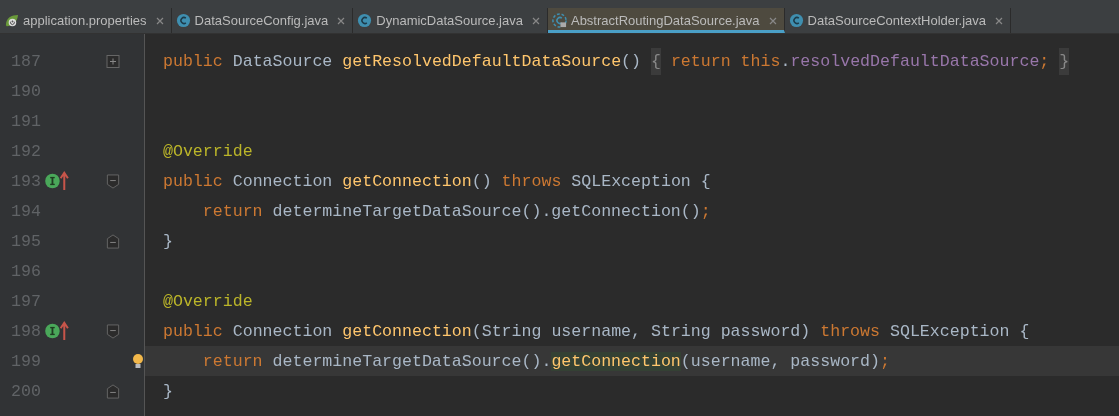 The height and width of the screenshot is (416, 1119). What do you see at coordinates (262, 20) in the screenshot?
I see `file-tab: DataSourceConfig.java` at bounding box center [262, 20].